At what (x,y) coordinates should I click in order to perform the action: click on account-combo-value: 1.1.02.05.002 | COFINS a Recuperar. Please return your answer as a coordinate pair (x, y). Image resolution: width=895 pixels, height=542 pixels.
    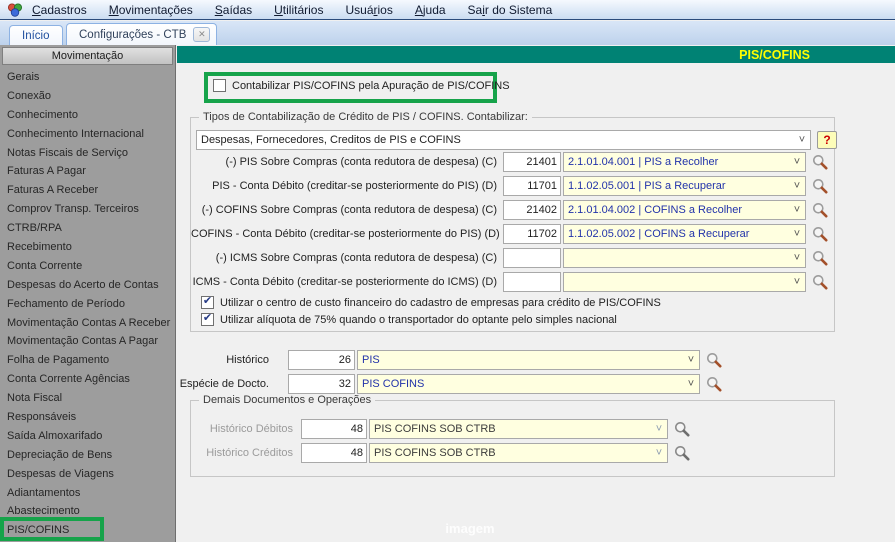
    Looking at the image, I should click on (659, 234).